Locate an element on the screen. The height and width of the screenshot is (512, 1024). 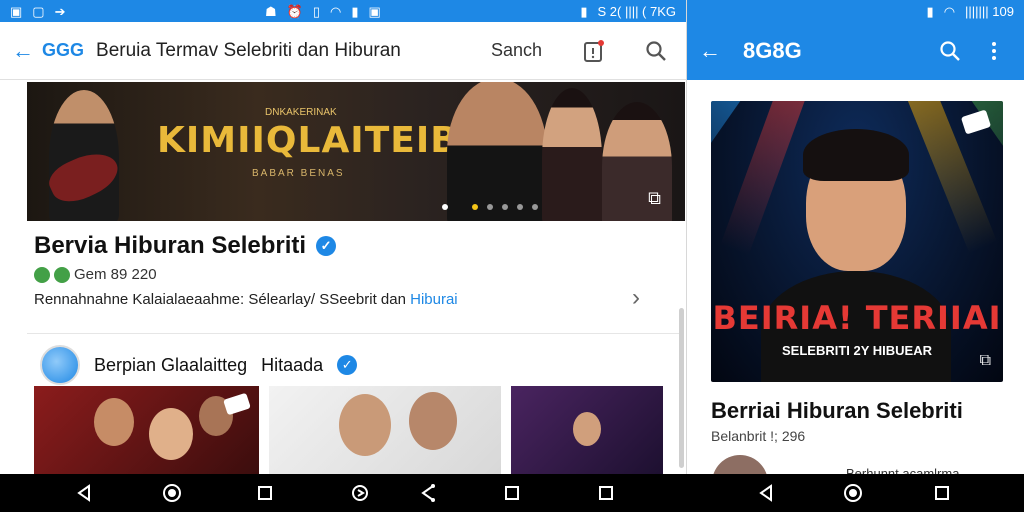
status-right: ▮ ◠ ||||||| 109 is located at coordinates (970, 11).